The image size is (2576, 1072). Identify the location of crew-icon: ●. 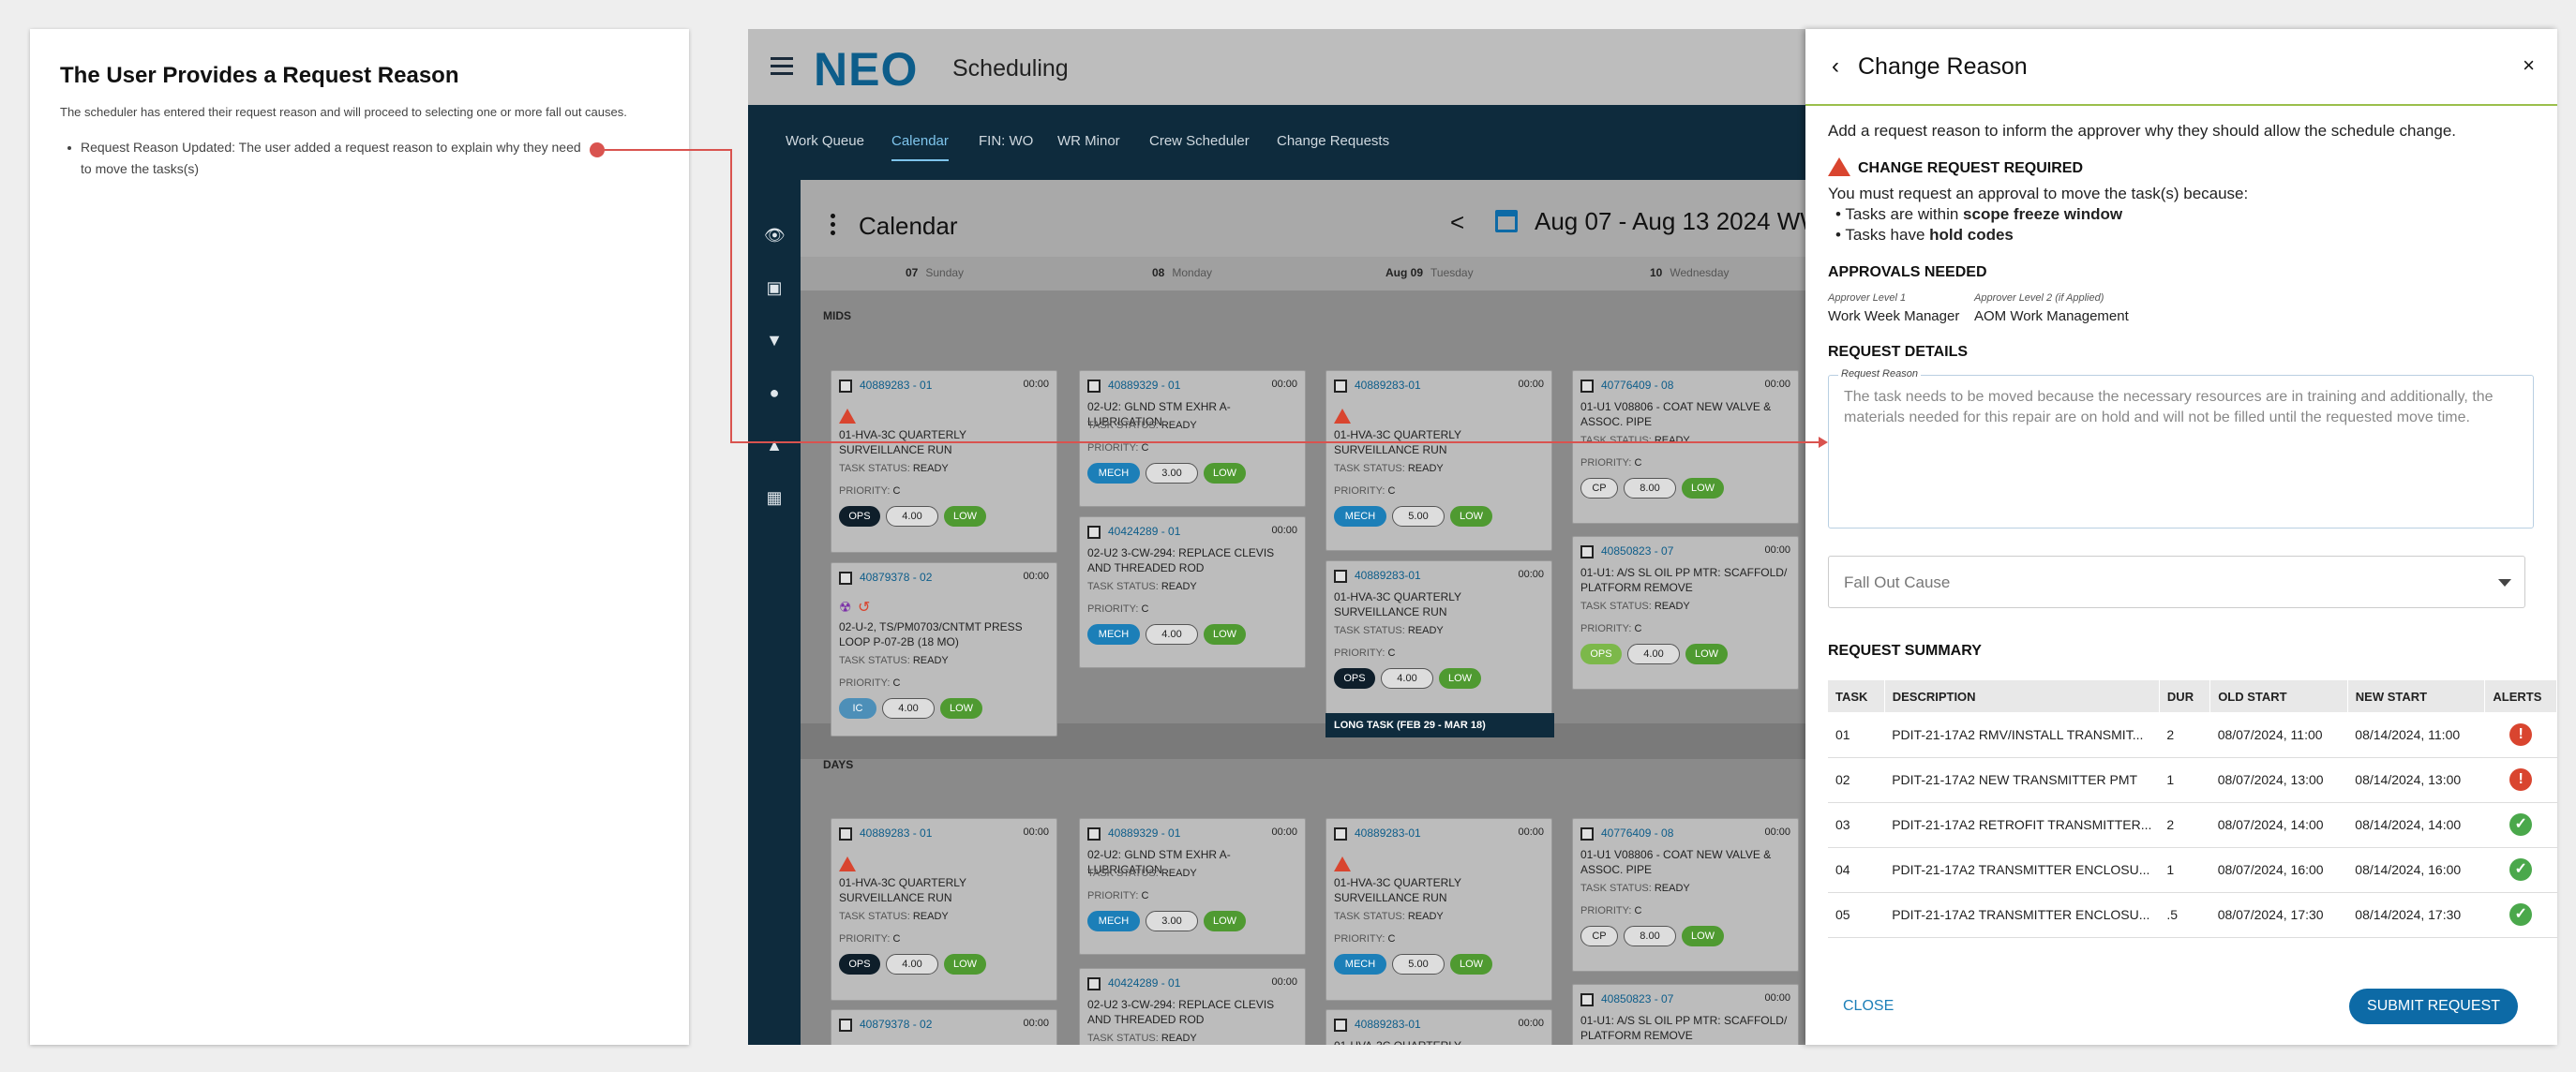
(775, 392).